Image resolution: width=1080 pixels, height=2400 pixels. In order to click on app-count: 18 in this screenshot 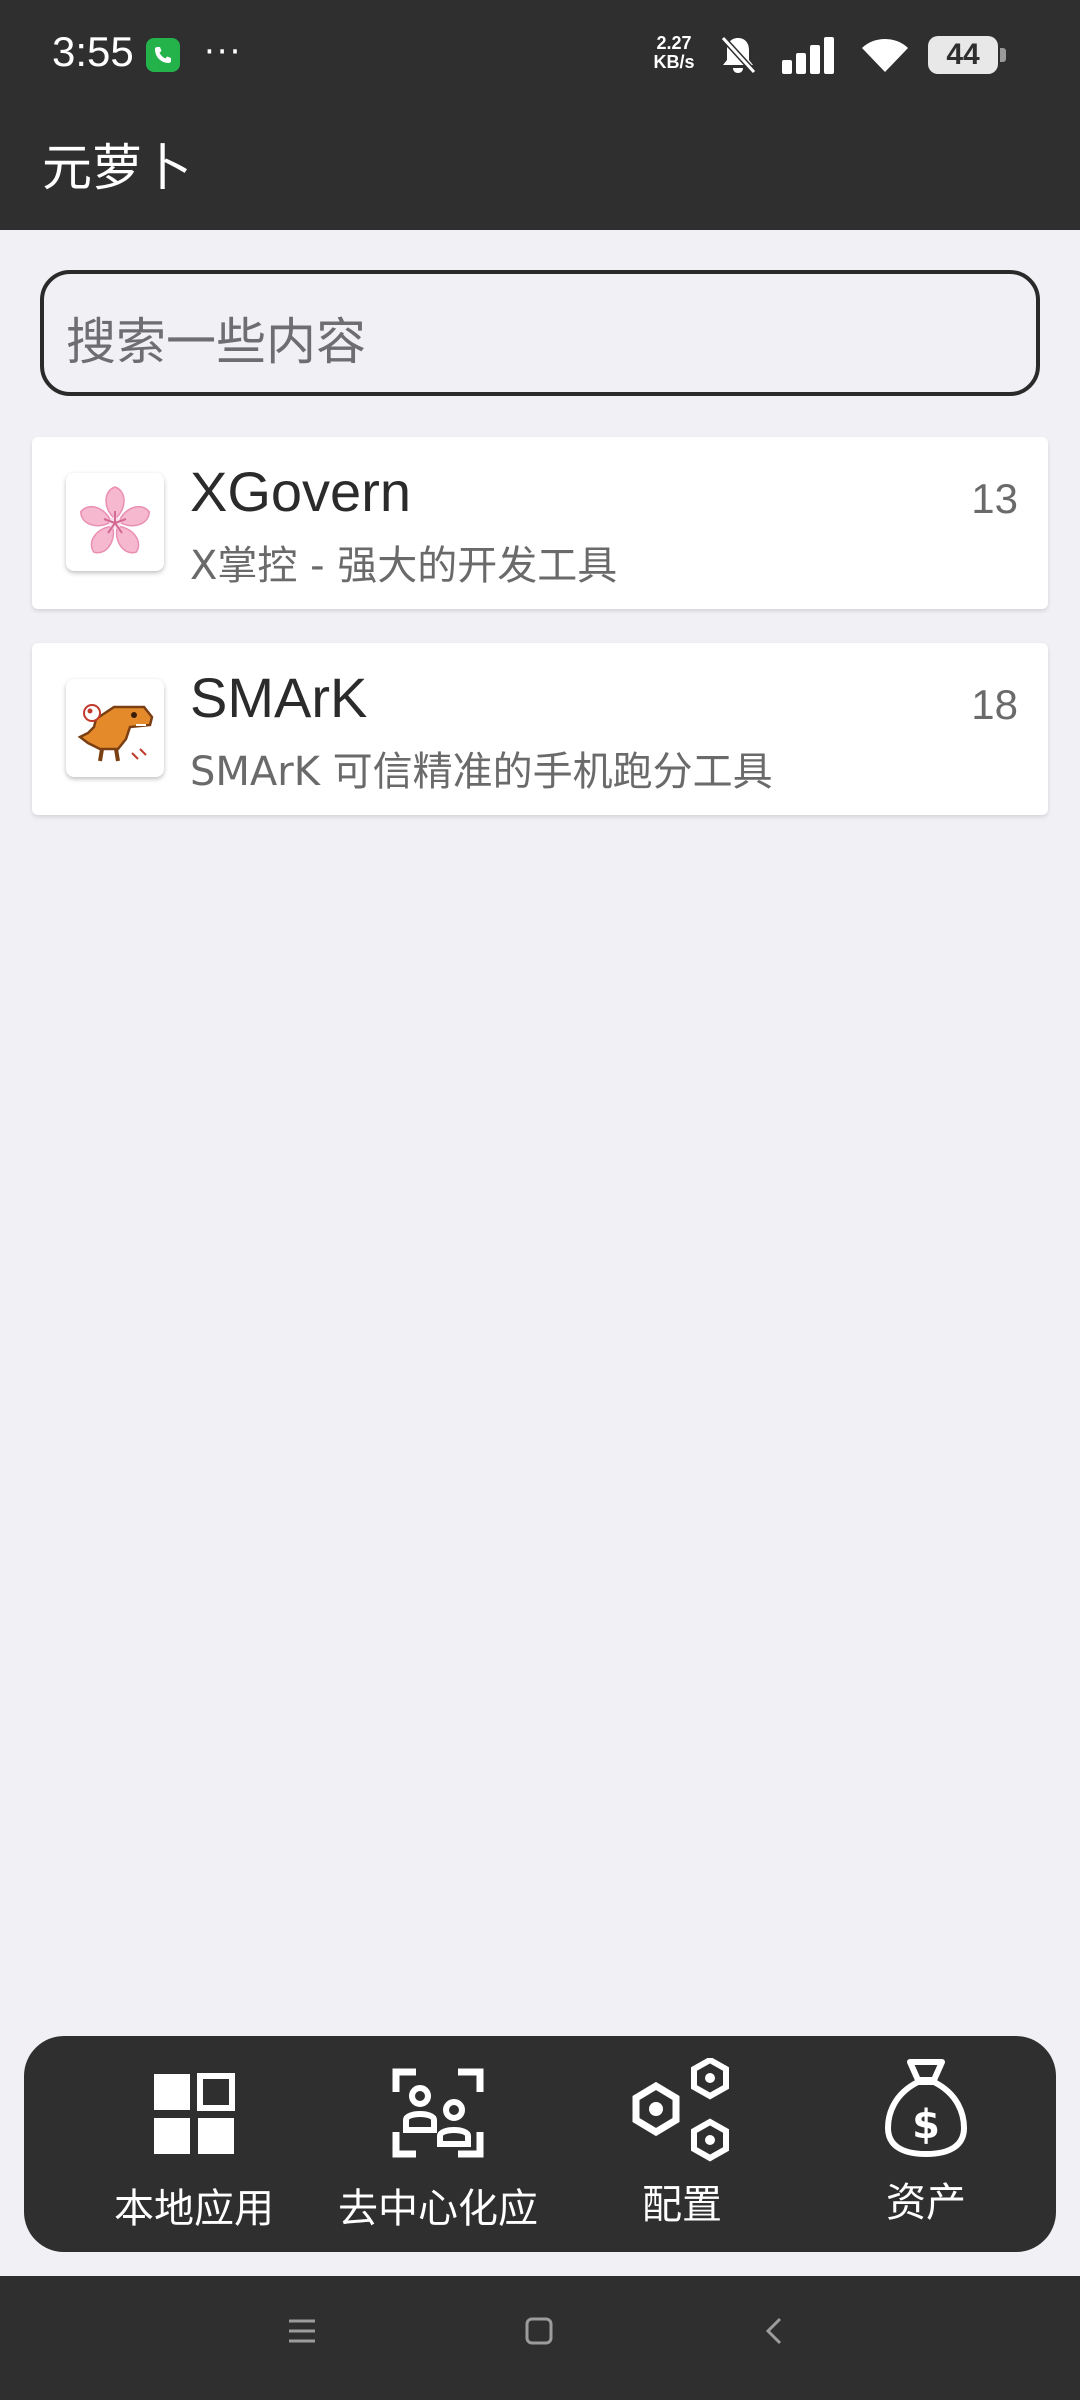, I will do `click(994, 704)`.